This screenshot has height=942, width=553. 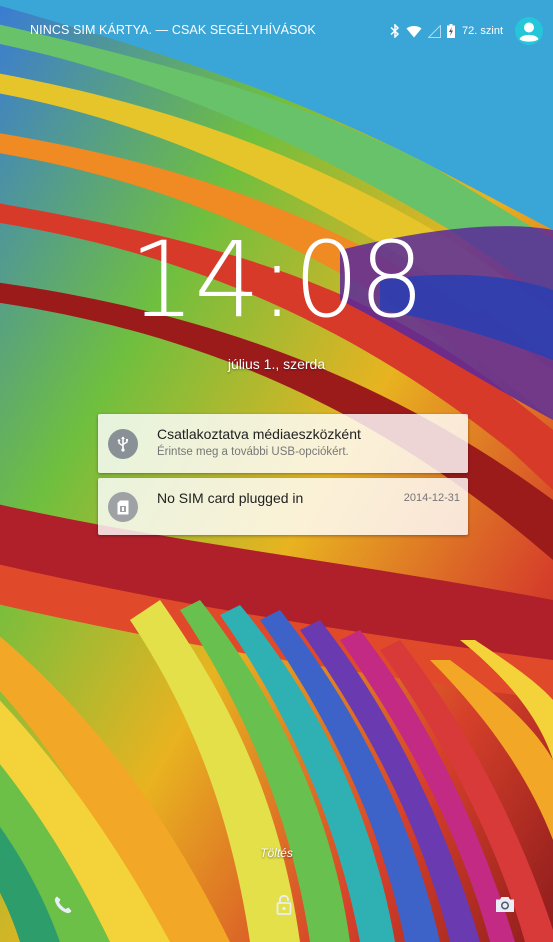 What do you see at coordinates (173, 30) in the screenshot?
I see `carrier-label: NINCS SIM KÁRTYA. — CSAK SEGÉLYHÍVÁSOK` at bounding box center [173, 30].